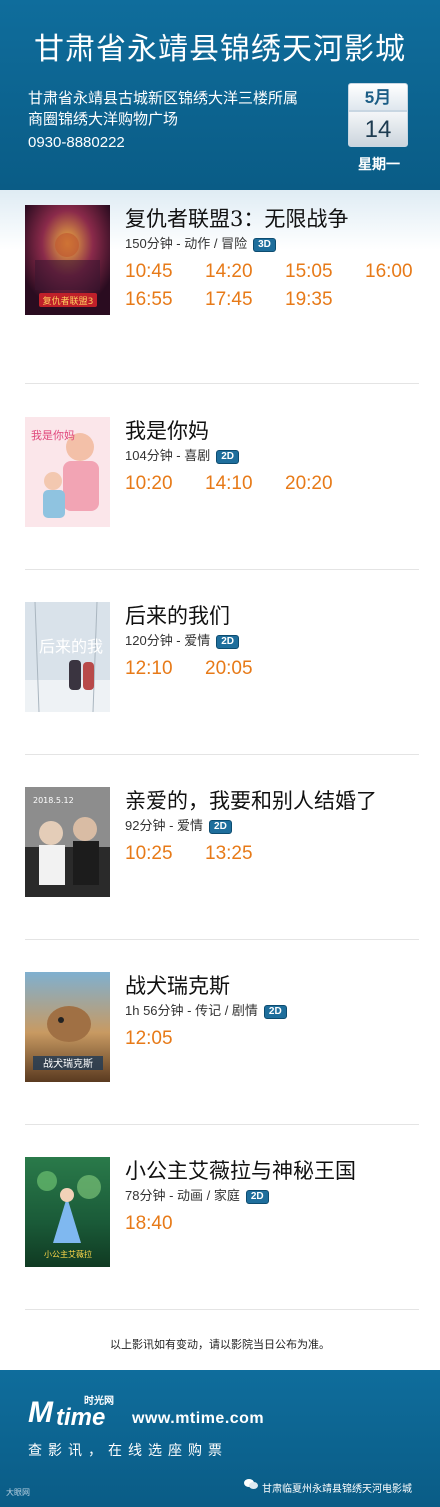 The image size is (440, 1507). I want to click on calendar-icon: 5月 14, so click(378, 115).